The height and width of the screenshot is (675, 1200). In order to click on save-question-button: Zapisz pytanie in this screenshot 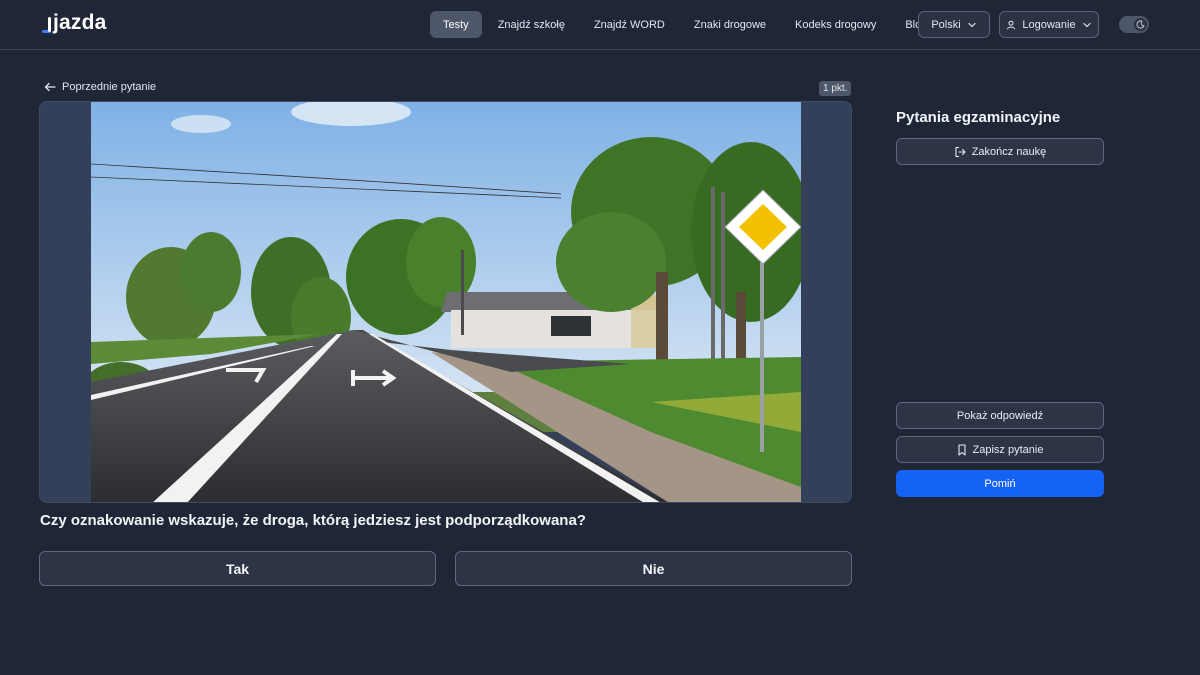, I will do `click(1000, 449)`.